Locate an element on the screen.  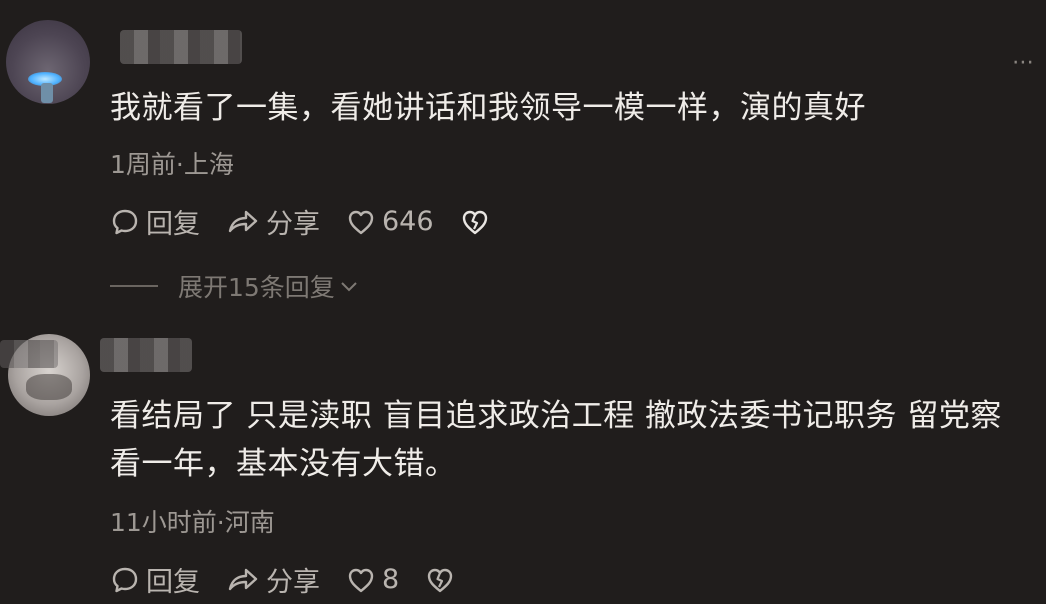
comment-meta: 1周前·上海 is located at coordinates (172, 164).